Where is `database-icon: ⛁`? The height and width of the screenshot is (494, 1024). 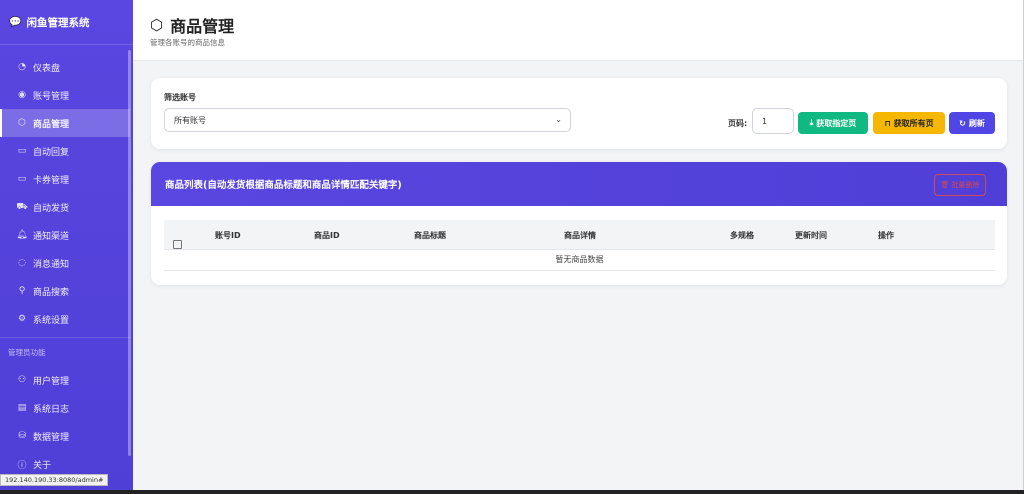 database-icon: ⛁ is located at coordinates (22, 436).